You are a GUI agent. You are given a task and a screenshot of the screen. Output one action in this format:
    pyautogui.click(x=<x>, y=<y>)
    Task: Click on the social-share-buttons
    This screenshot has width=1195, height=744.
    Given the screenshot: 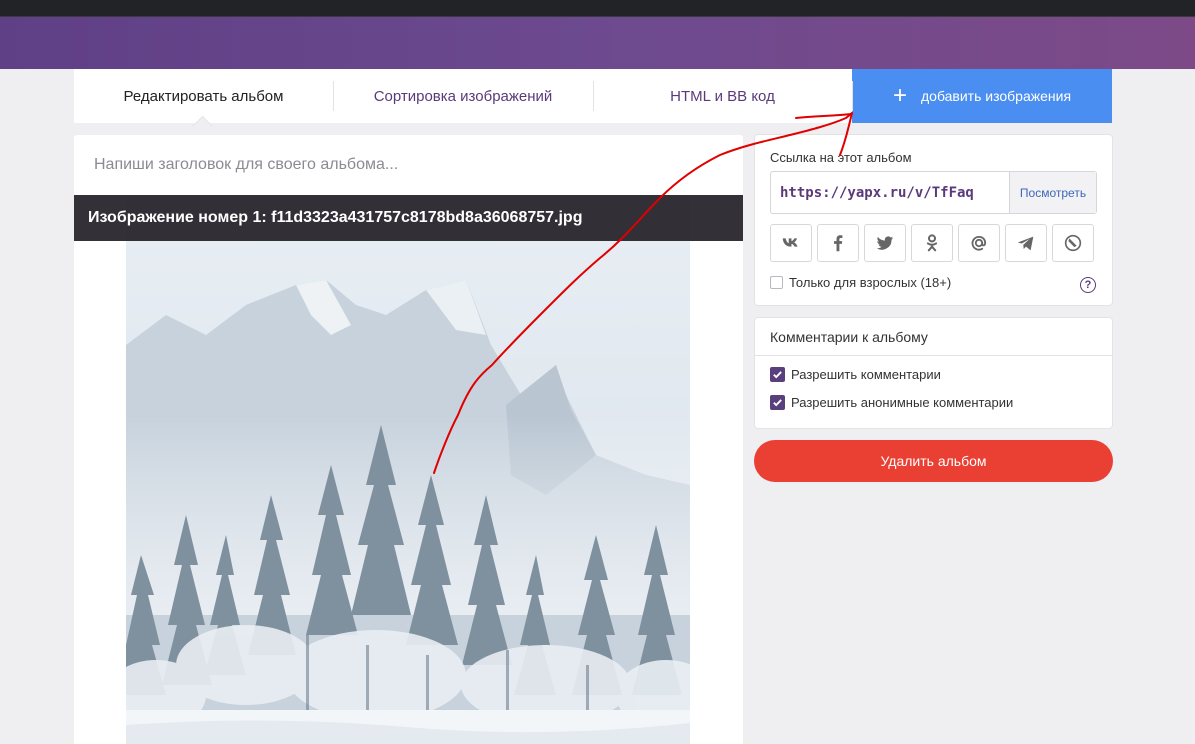 What is the action you would take?
    pyautogui.click(x=932, y=243)
    